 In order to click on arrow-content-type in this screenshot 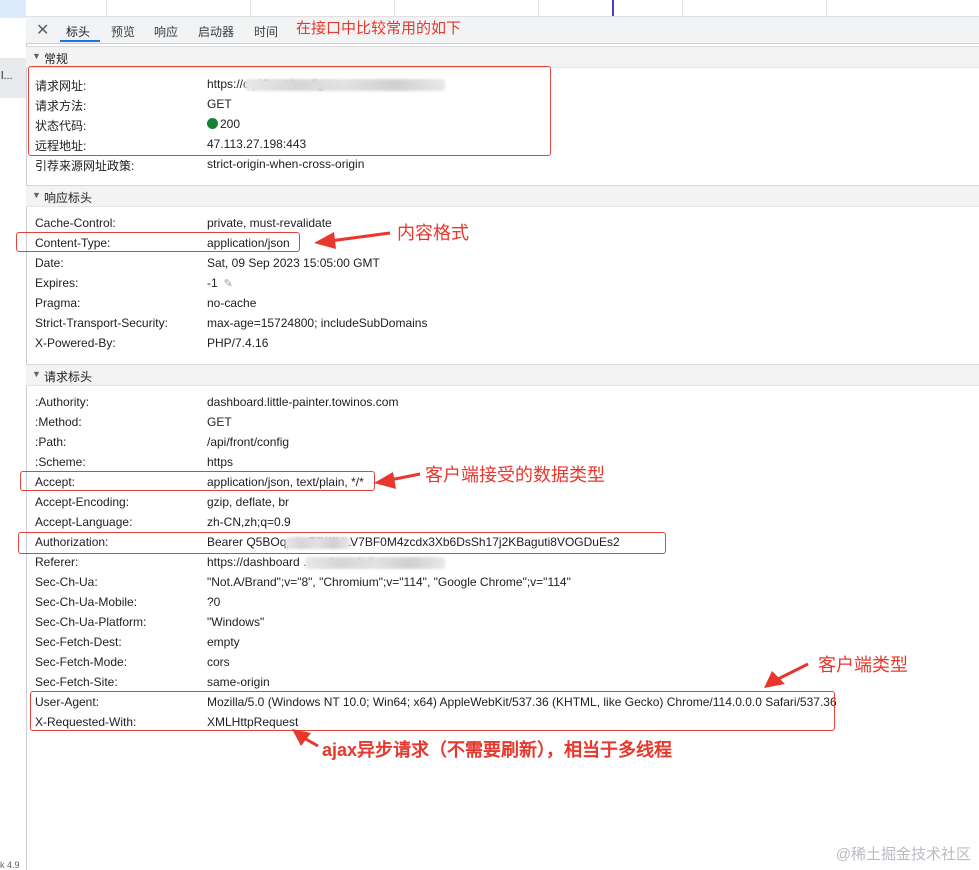, I will do `click(360, 237)`.